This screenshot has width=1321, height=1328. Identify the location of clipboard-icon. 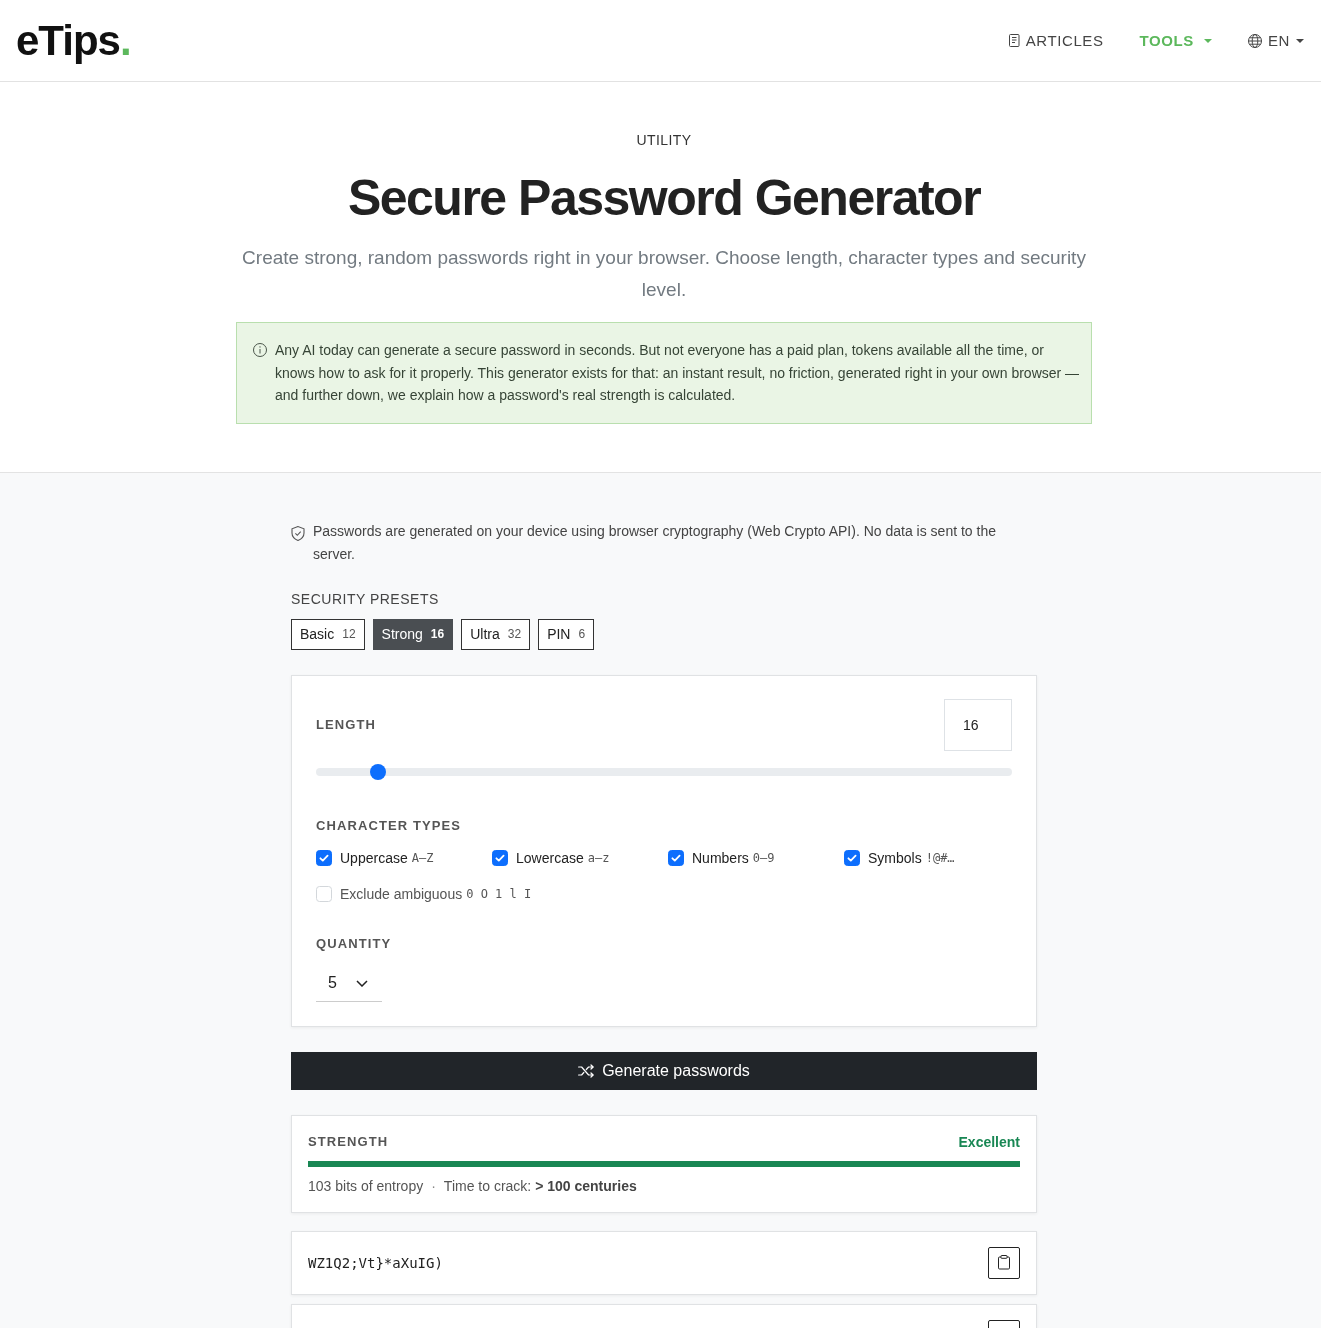
(1004, 1262).